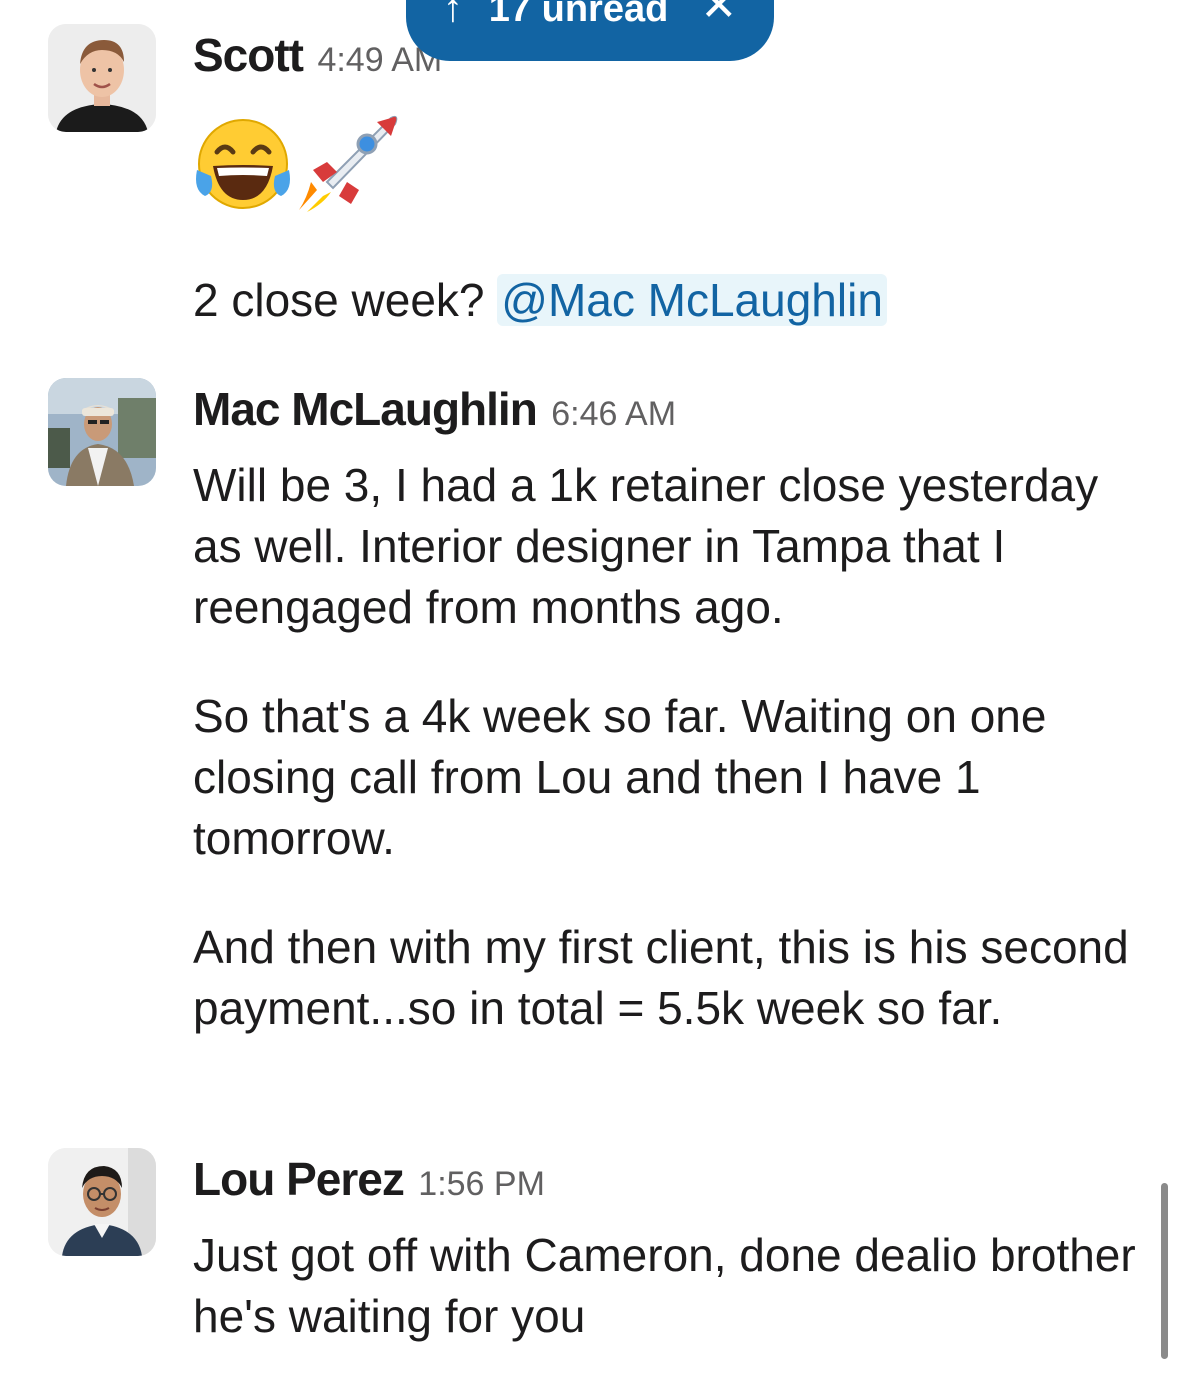  I want to click on arrow-up-icon: ↑, so click(452, 15).